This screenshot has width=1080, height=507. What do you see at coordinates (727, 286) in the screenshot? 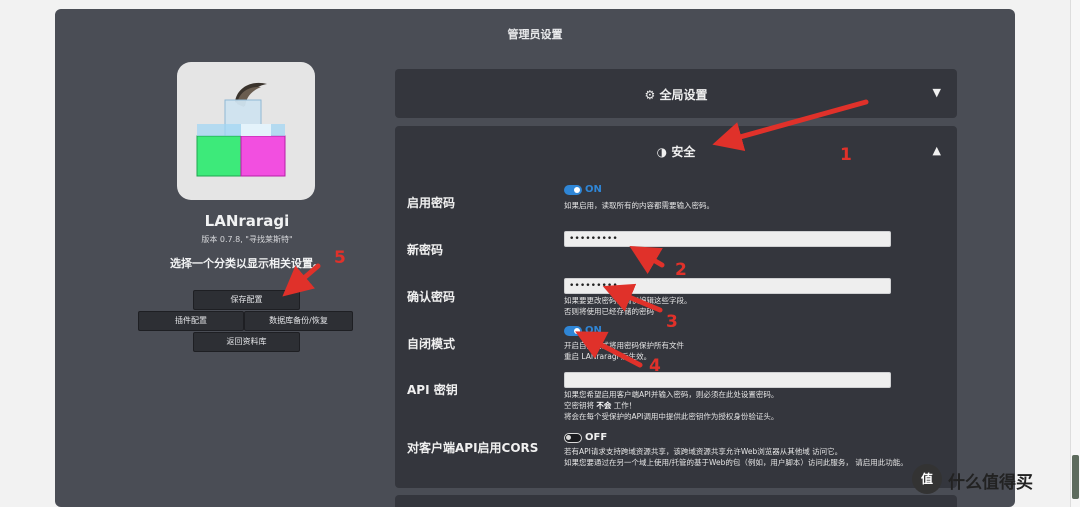
I see `confirm-password-input: •••••••••` at bounding box center [727, 286].